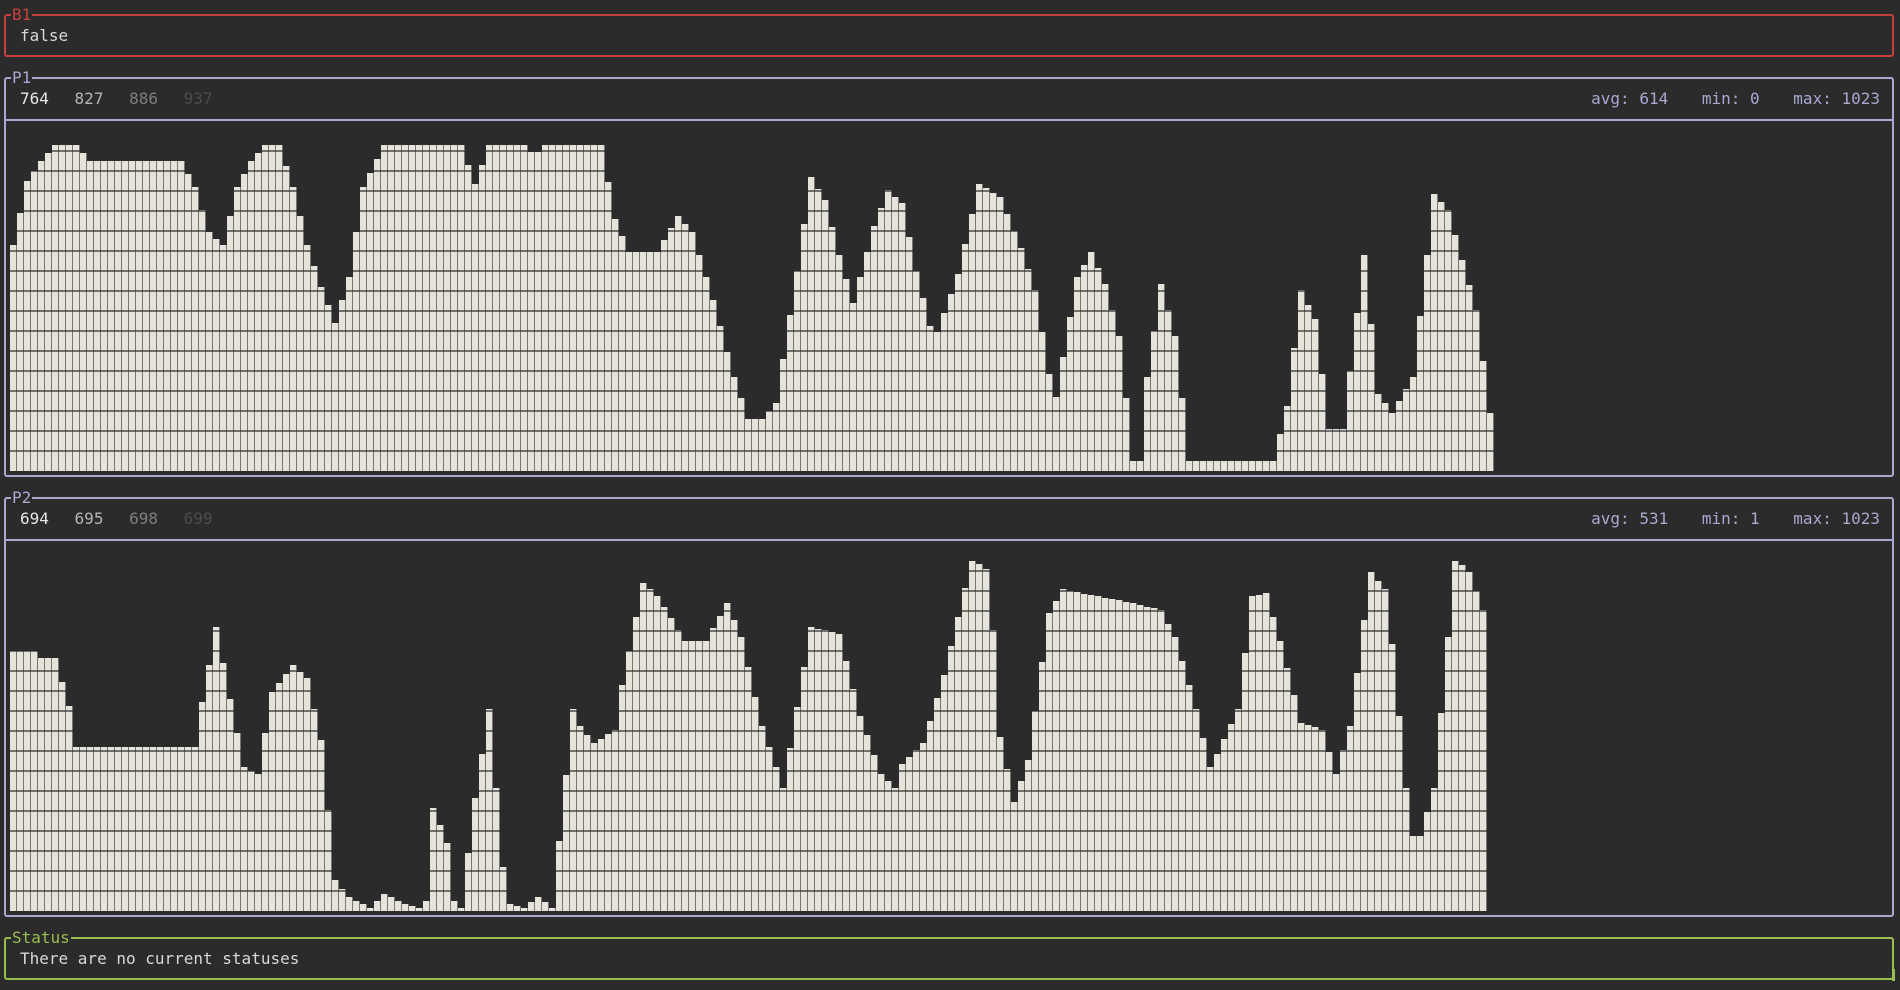 The width and height of the screenshot is (1900, 990). What do you see at coordinates (1890, 975) in the screenshot?
I see `resize-handle` at bounding box center [1890, 975].